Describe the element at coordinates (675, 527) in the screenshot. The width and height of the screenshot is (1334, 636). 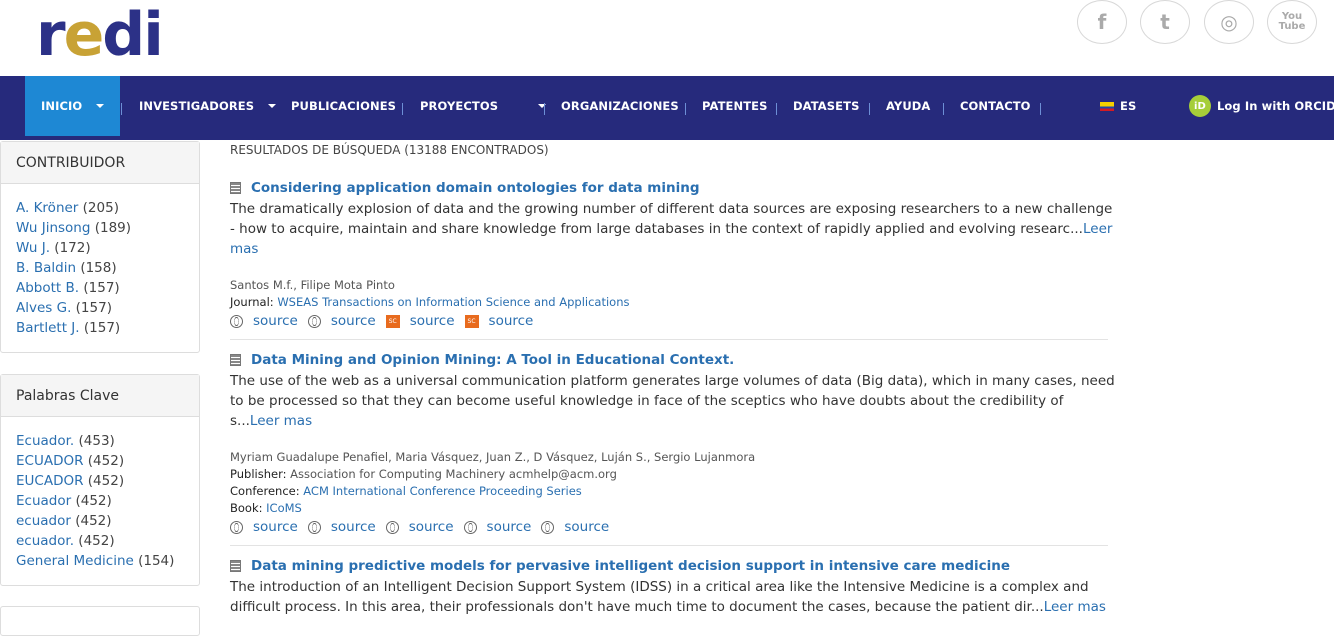
I see `result-sources: source source source source source` at that location.